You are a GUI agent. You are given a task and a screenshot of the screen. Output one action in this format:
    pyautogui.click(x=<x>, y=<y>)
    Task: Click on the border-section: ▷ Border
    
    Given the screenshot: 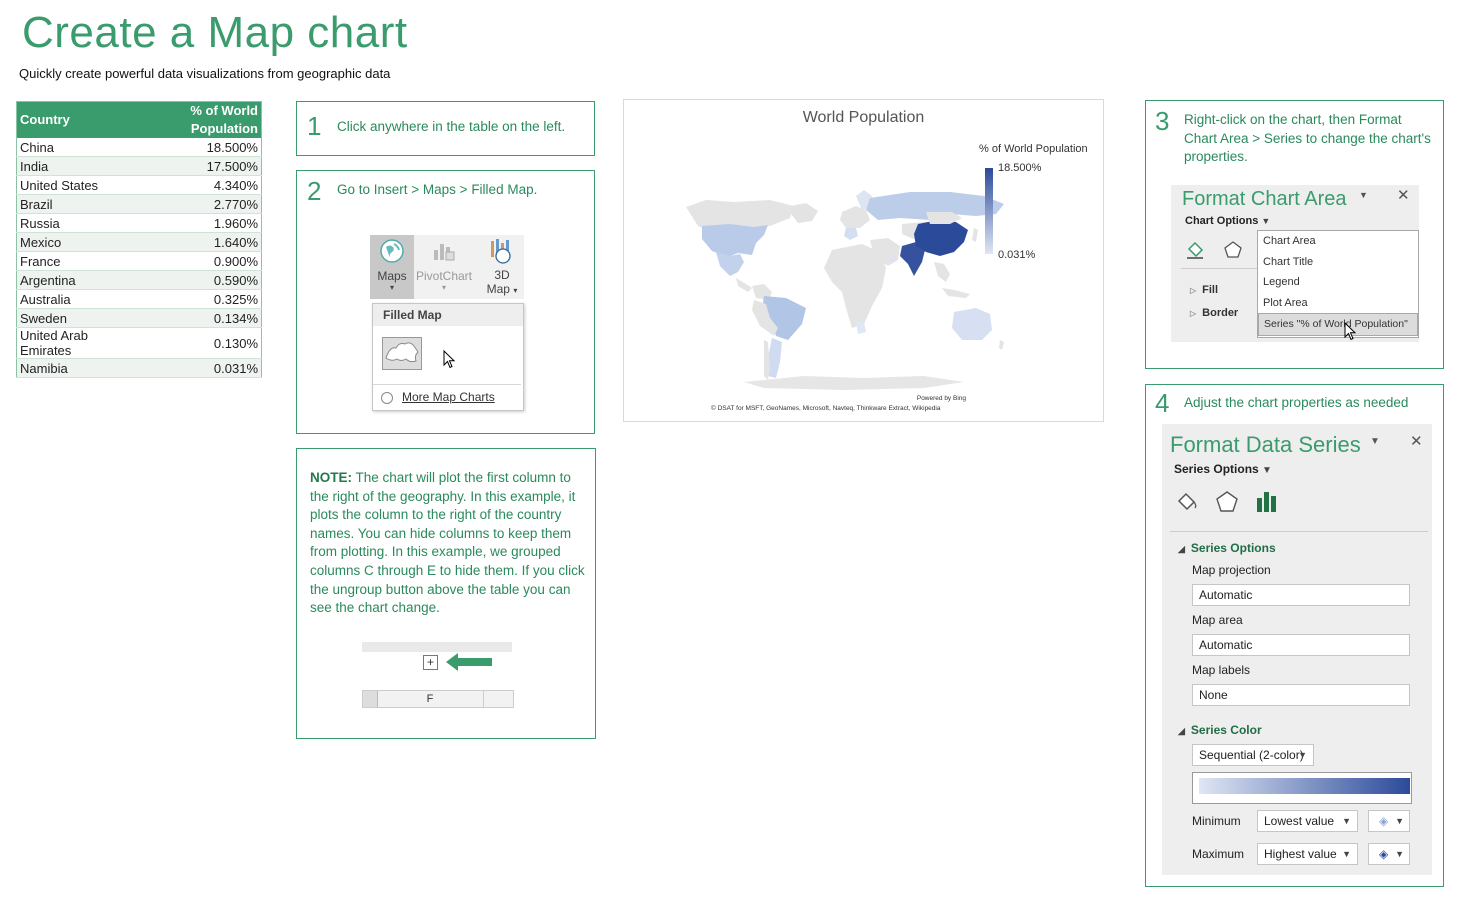 What is the action you would take?
    pyautogui.click(x=1214, y=313)
    